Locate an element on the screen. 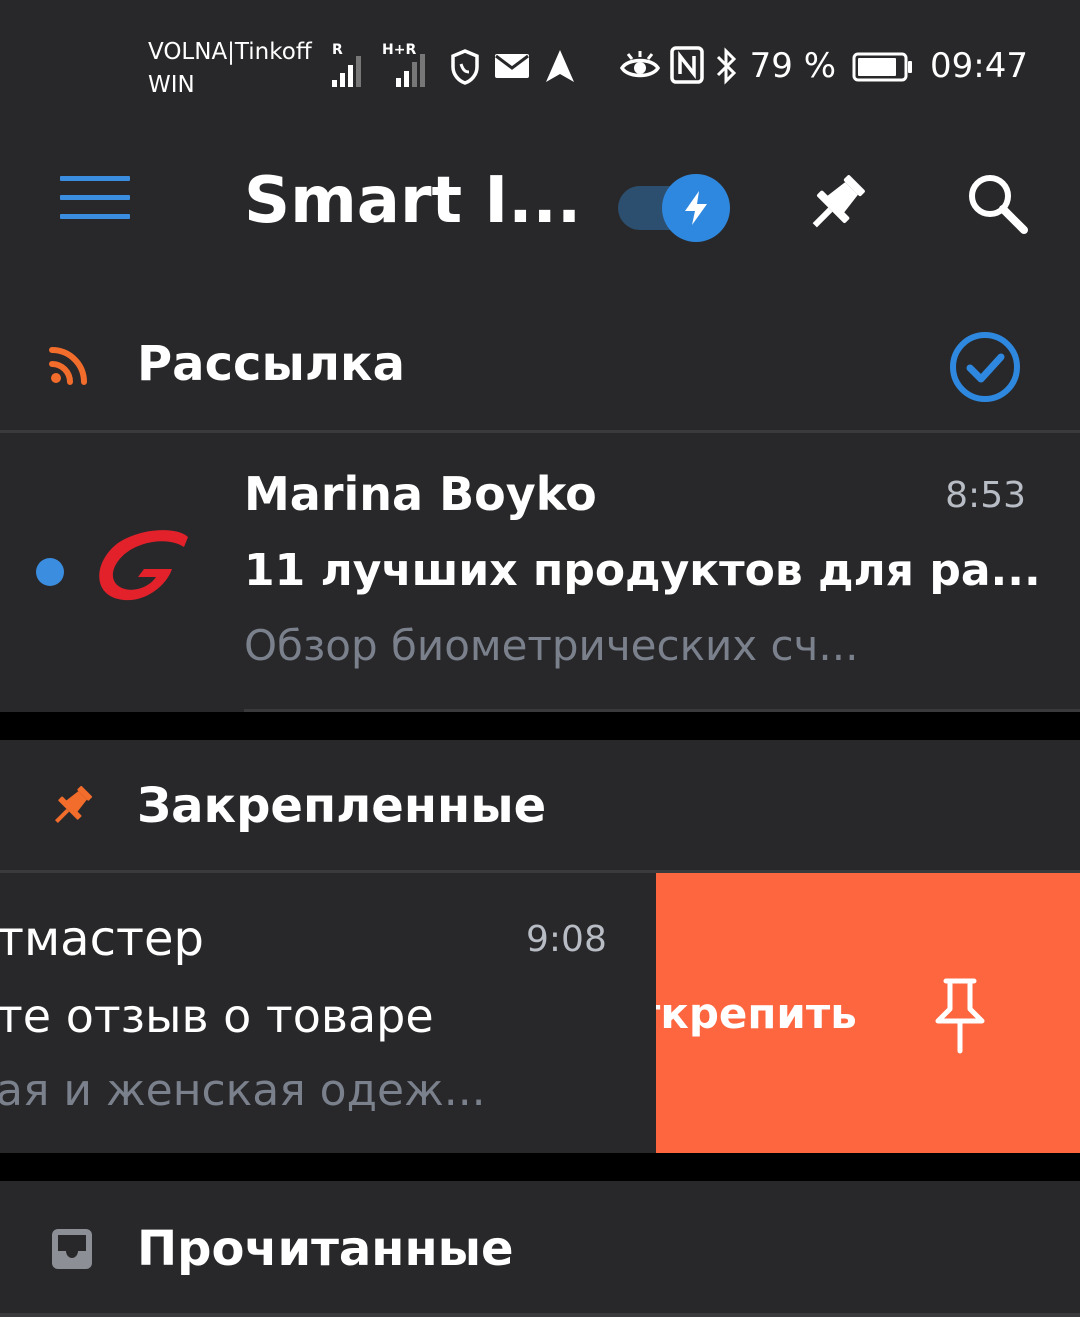 Image resolution: width=1080 pixels, height=1317 pixels. menu-button is located at coordinates (95, 201).